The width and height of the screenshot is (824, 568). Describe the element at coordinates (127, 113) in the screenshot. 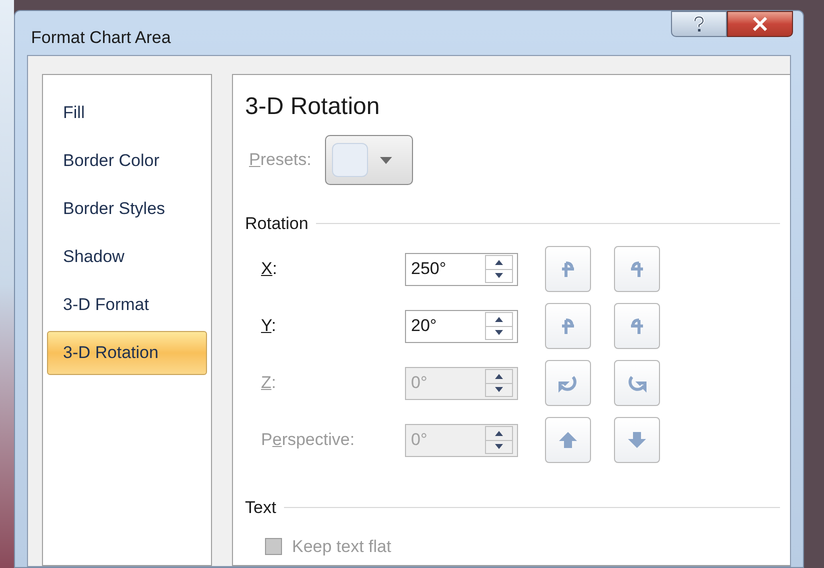

I see `category-item: Fill` at that location.